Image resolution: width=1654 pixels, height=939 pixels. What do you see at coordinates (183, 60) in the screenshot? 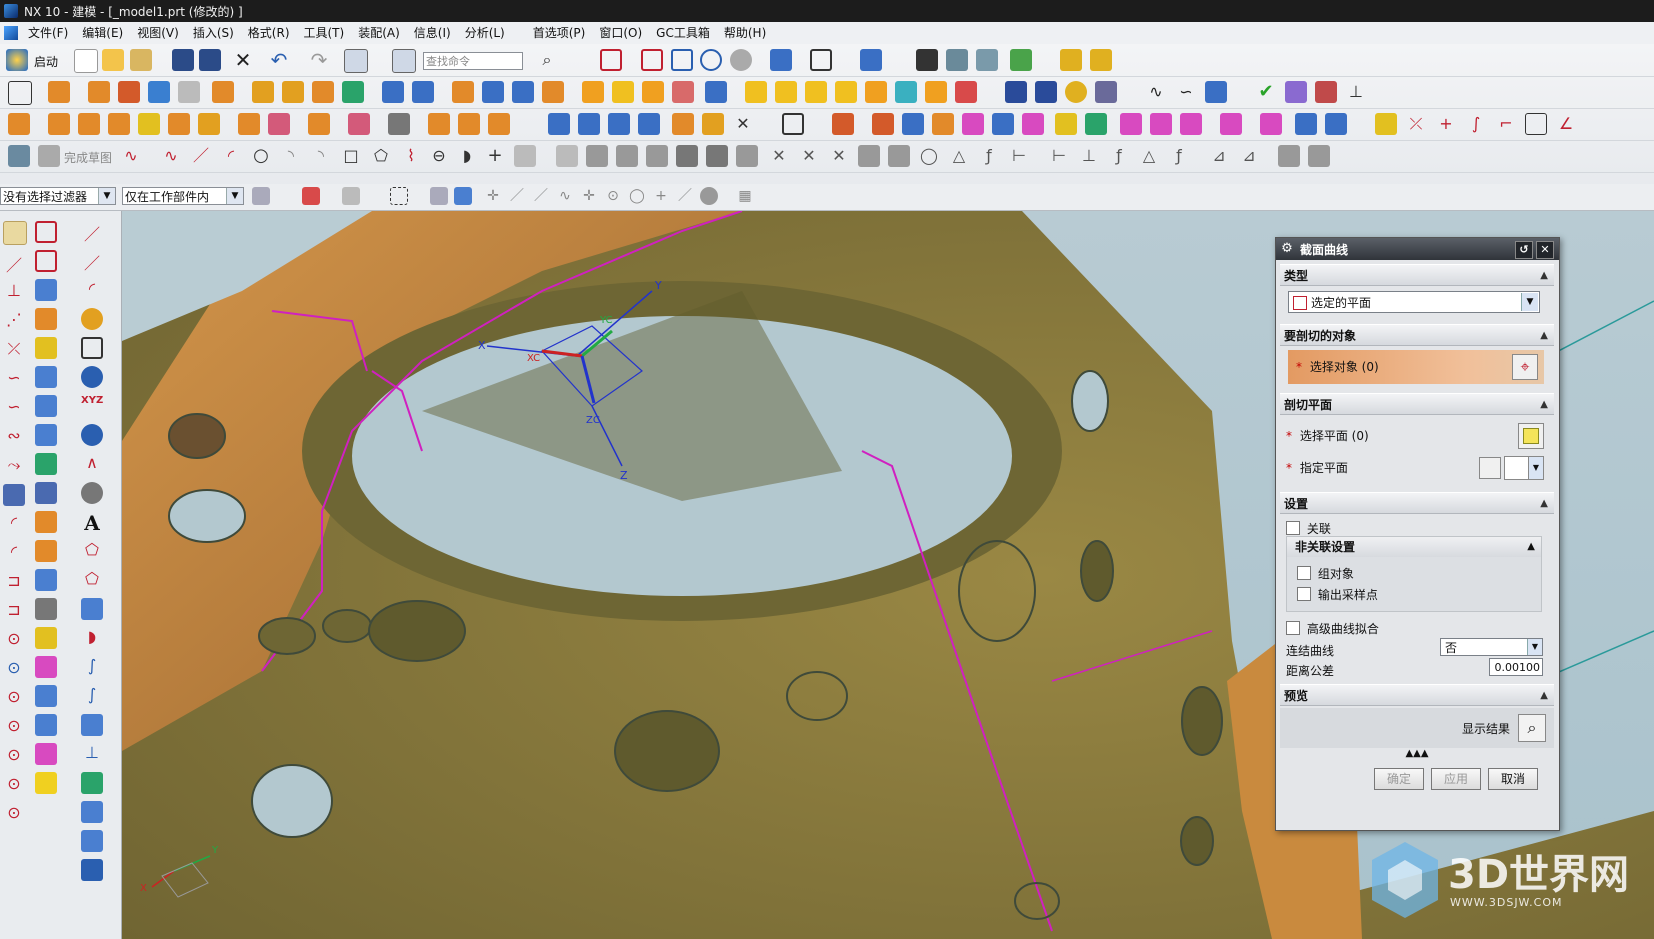
I see `save-icon` at bounding box center [183, 60].